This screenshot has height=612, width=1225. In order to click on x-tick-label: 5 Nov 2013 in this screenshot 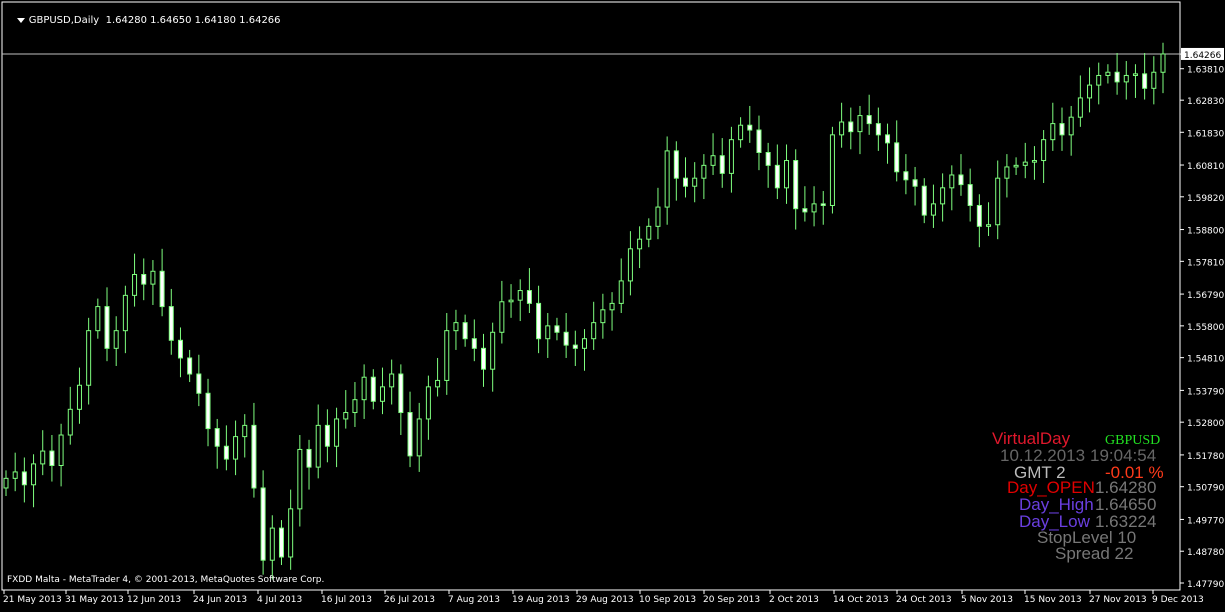, I will do `click(987, 600)`.